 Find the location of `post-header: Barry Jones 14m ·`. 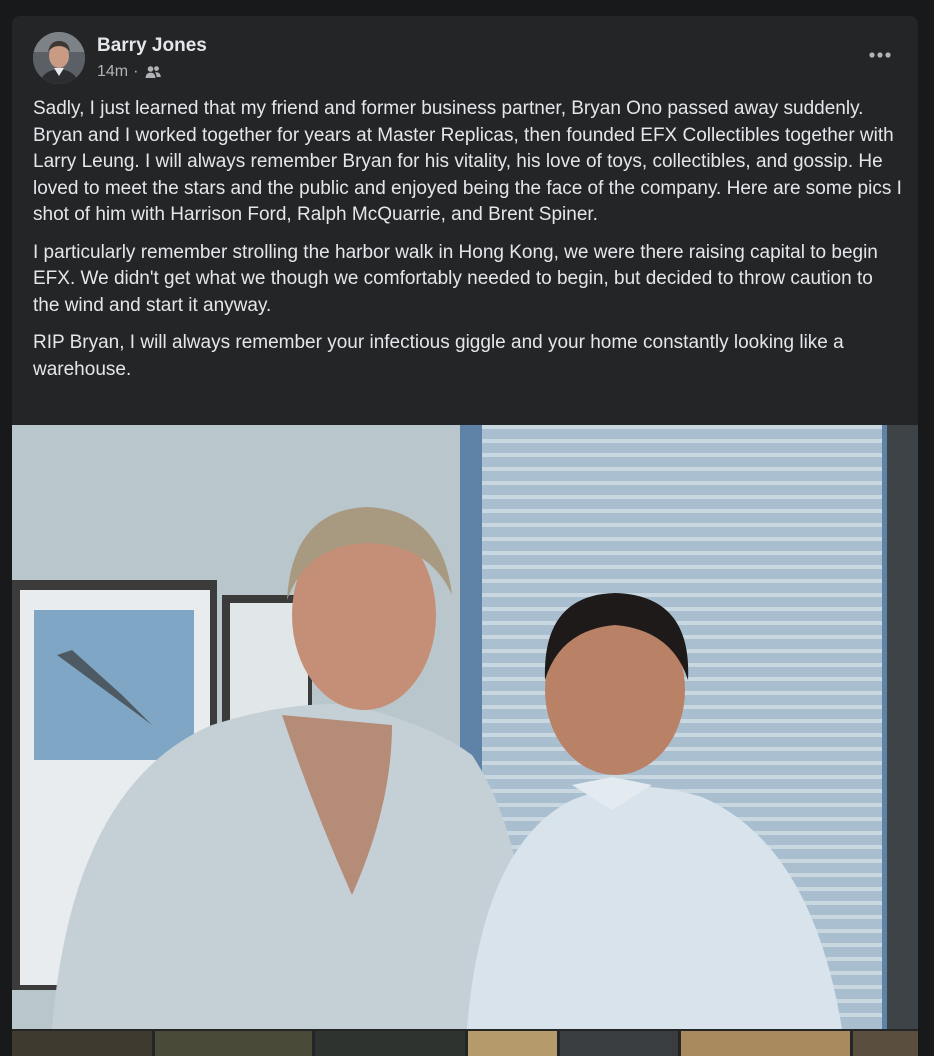

post-header: Barry Jones 14m · is located at coordinates (465, 56).